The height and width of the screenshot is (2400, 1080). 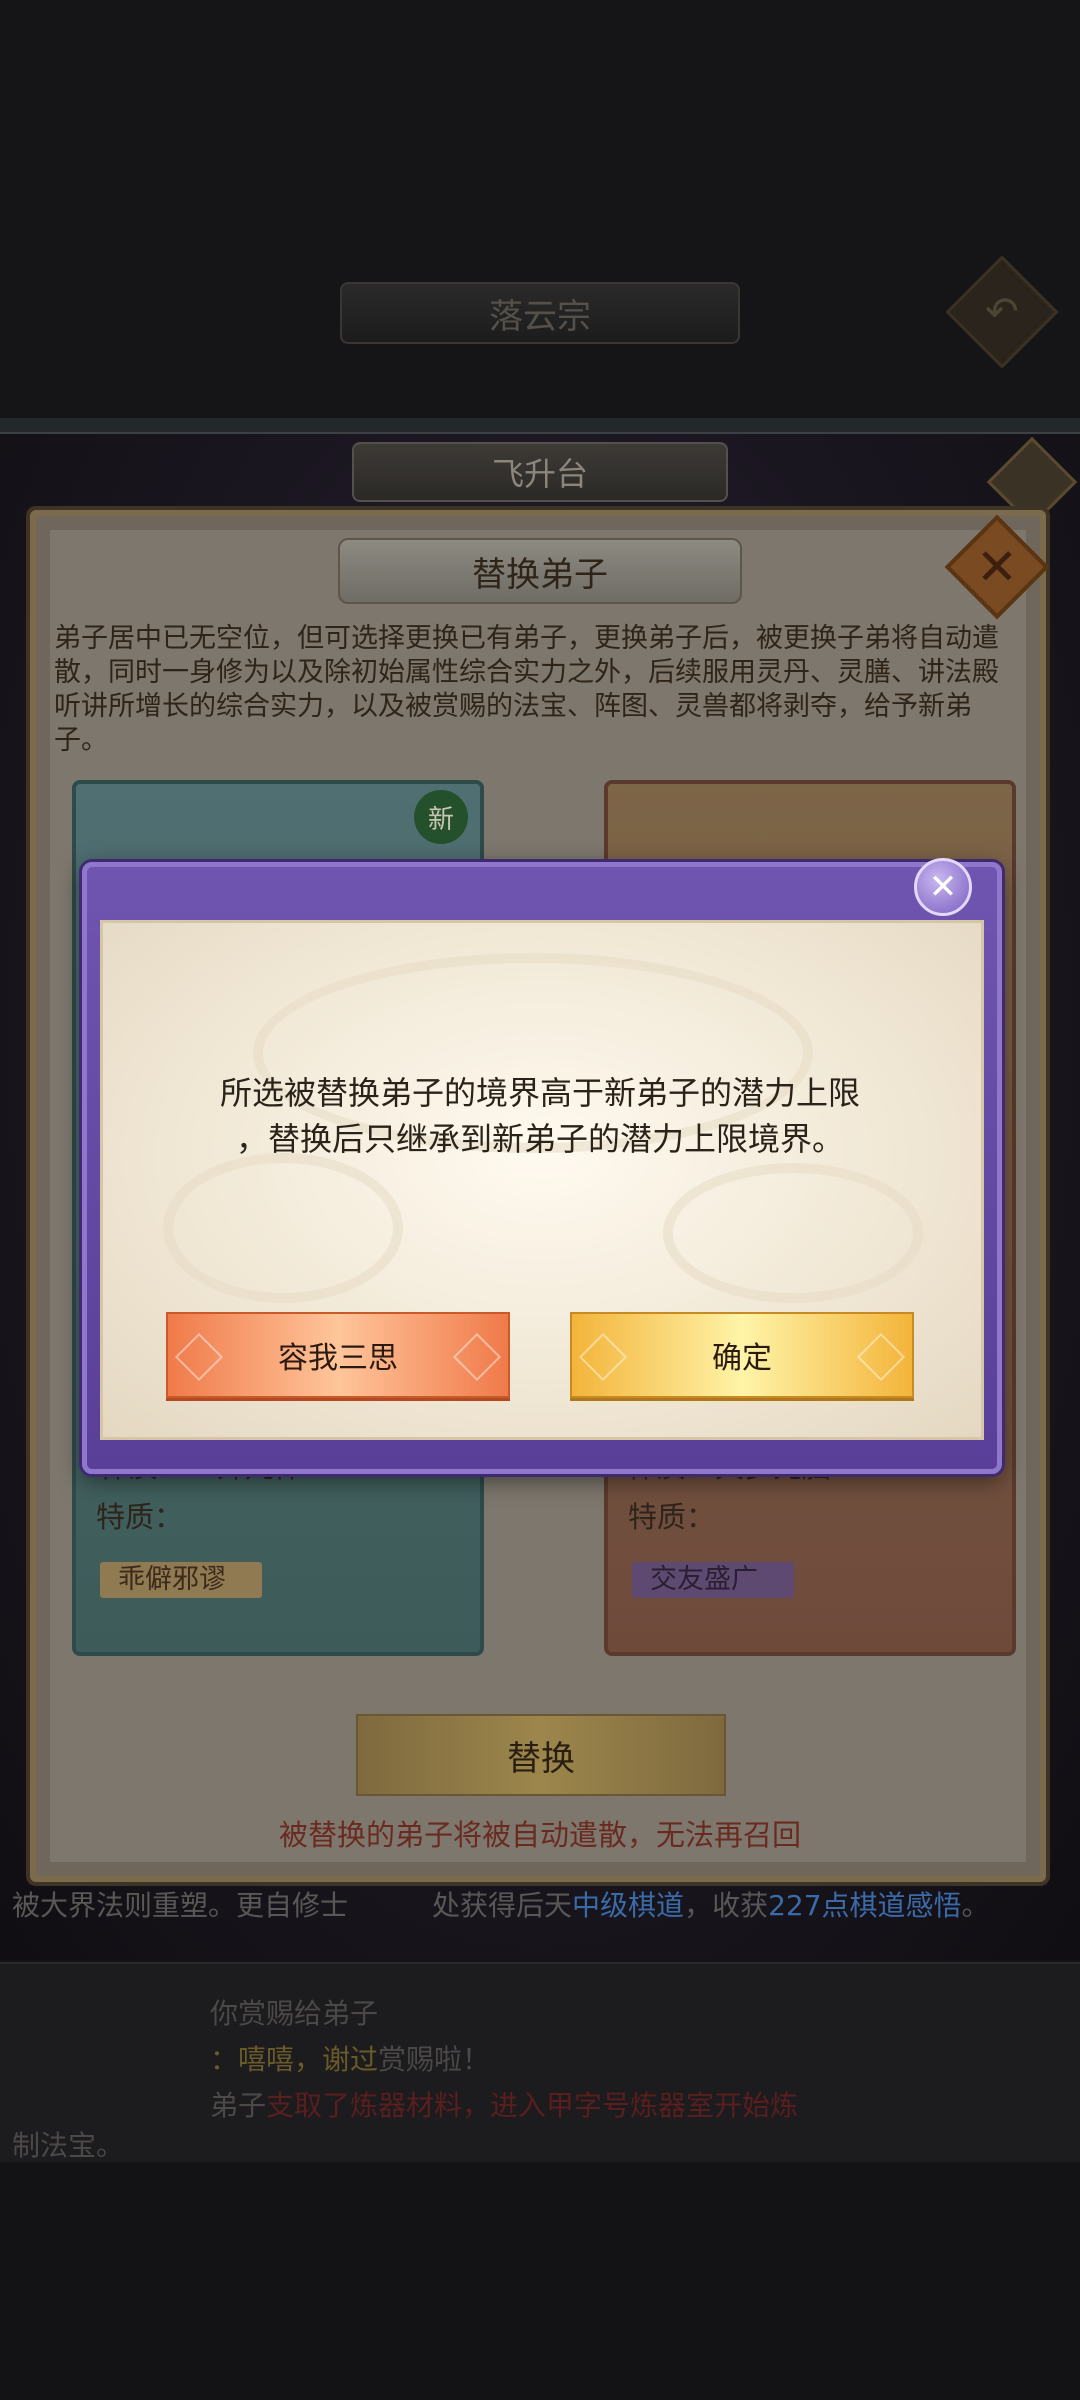 I want to click on scene-divider, so click(x=540, y=426).